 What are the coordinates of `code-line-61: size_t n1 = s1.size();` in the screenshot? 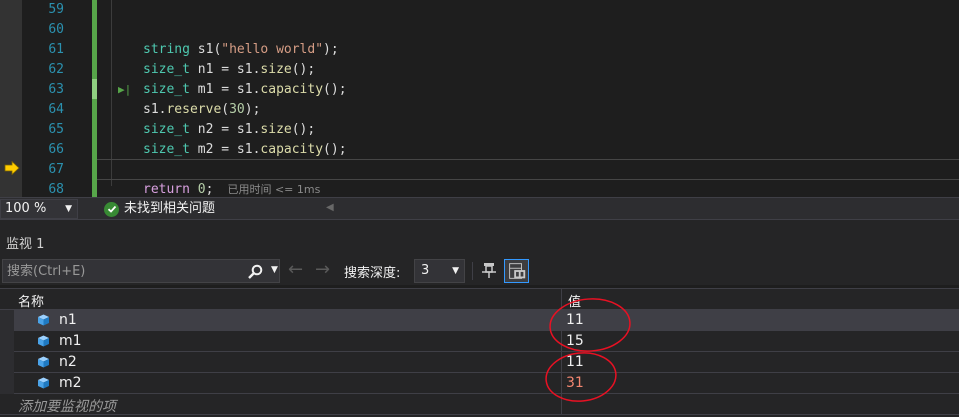 It's located at (528, 58).